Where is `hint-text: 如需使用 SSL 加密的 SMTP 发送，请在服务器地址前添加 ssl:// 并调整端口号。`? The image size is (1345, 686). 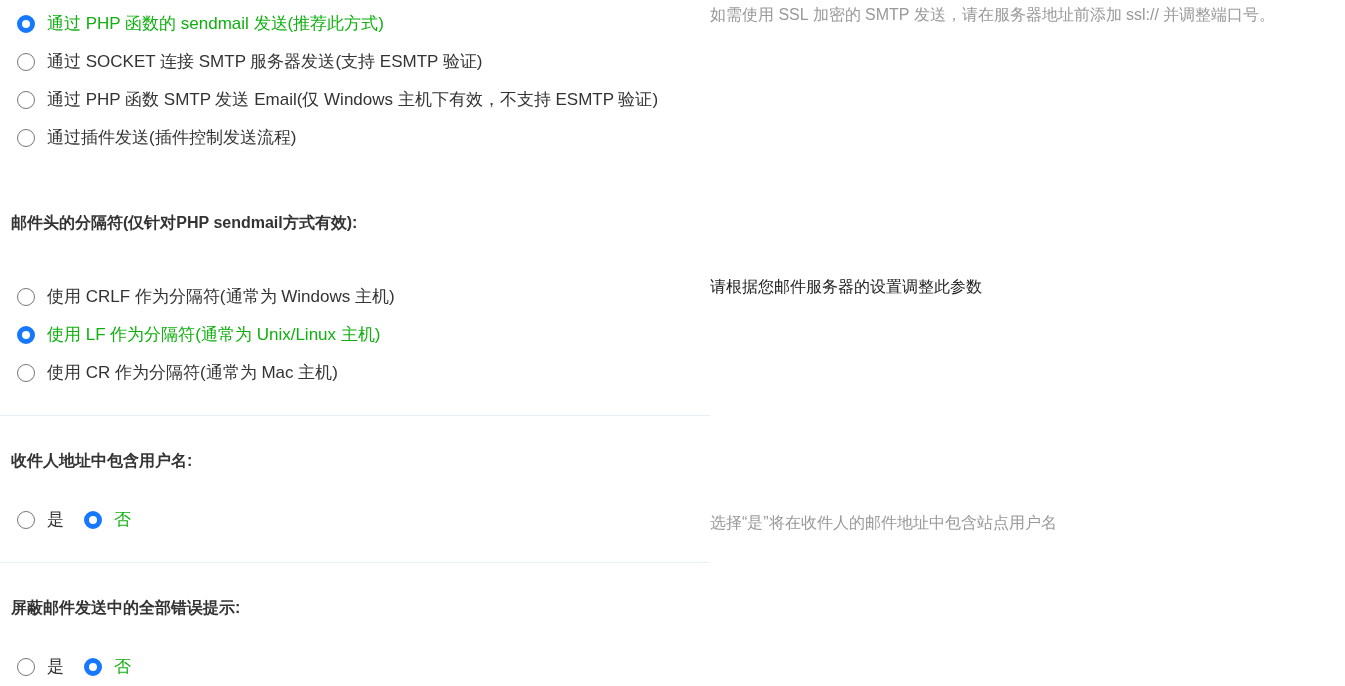 hint-text: 如需使用 SSL 加密的 SMTP 发送，请在服务器地址前添加 ssl:// 并调整端口号。 is located at coordinates (993, 15).